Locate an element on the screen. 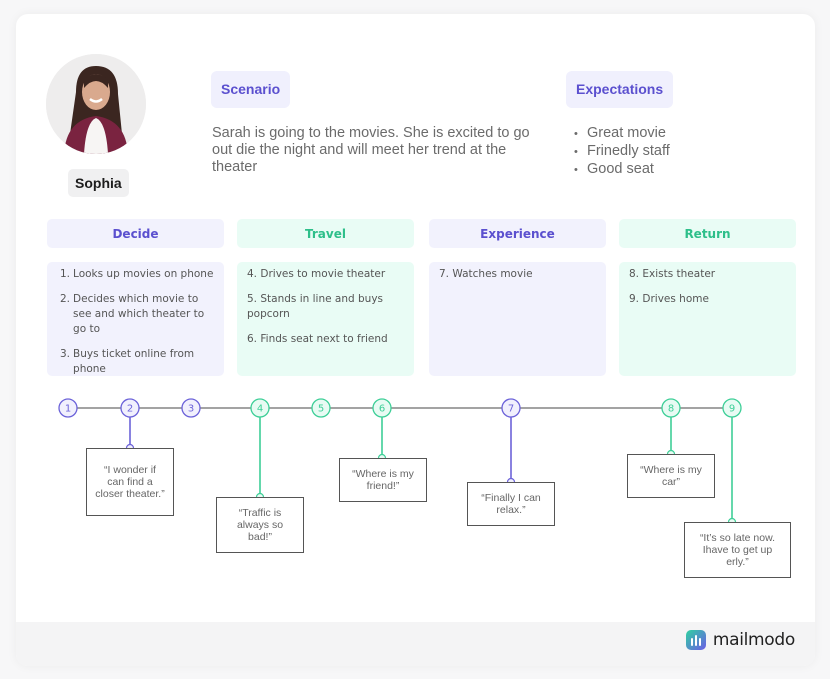  quote-box: “Where is my friend!” is located at coordinates (383, 480).